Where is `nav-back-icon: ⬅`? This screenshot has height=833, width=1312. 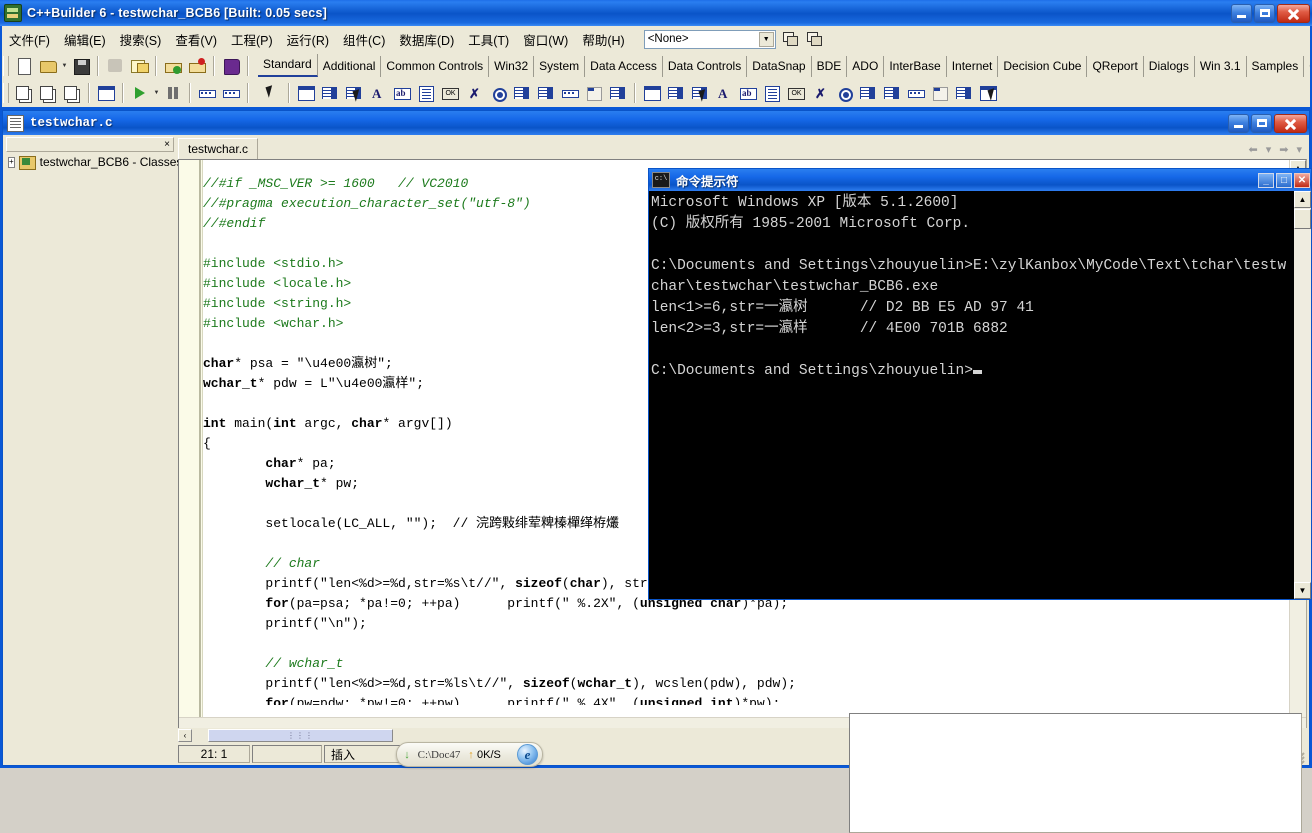 nav-back-icon: ⬅ is located at coordinates (1253, 149).